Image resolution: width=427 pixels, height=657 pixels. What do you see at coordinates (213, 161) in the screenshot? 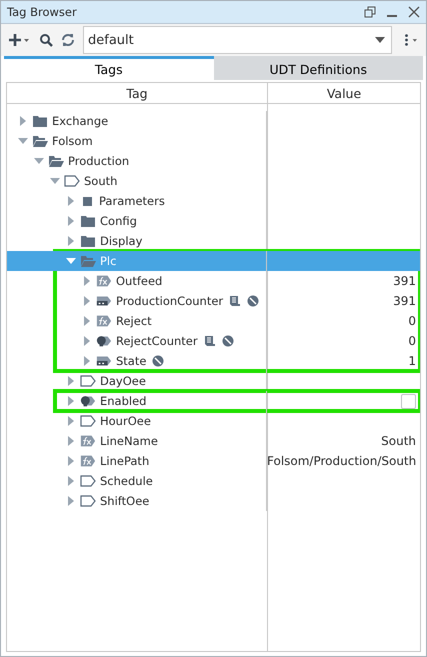
I see `tree-row: Production` at bounding box center [213, 161].